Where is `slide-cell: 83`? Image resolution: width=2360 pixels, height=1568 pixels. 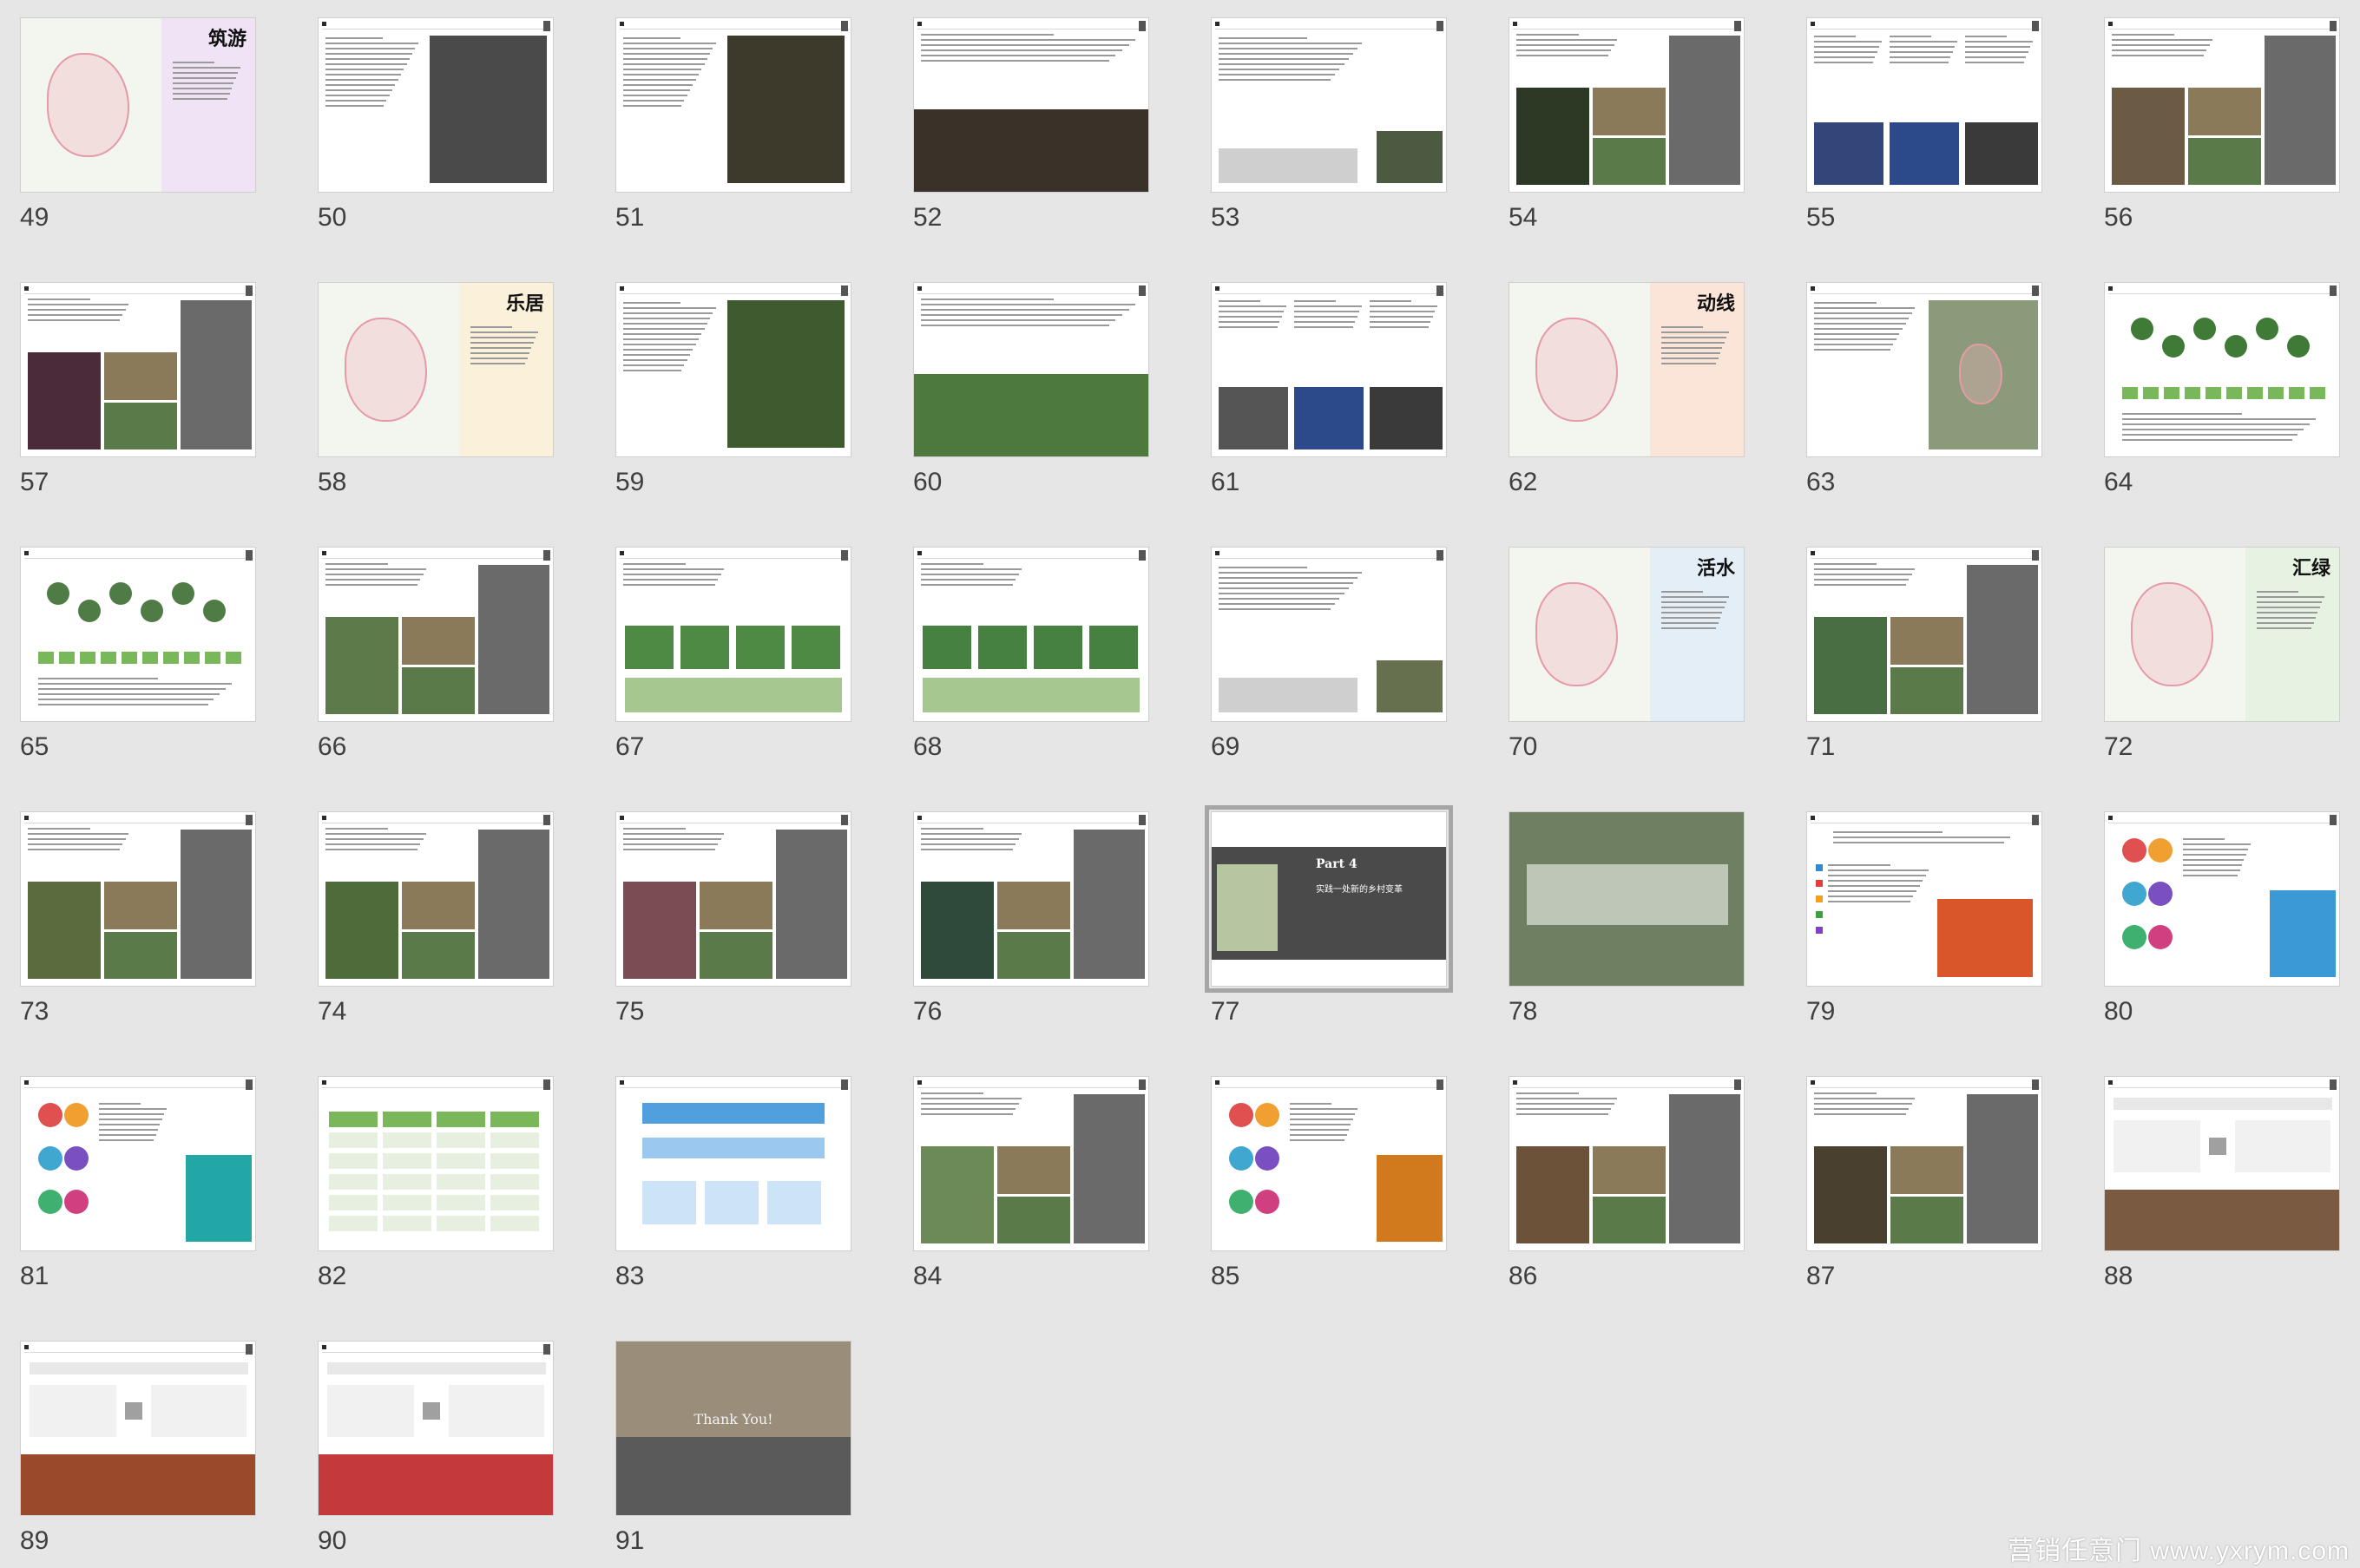
slide-cell: 83 is located at coordinates (725, 1184).